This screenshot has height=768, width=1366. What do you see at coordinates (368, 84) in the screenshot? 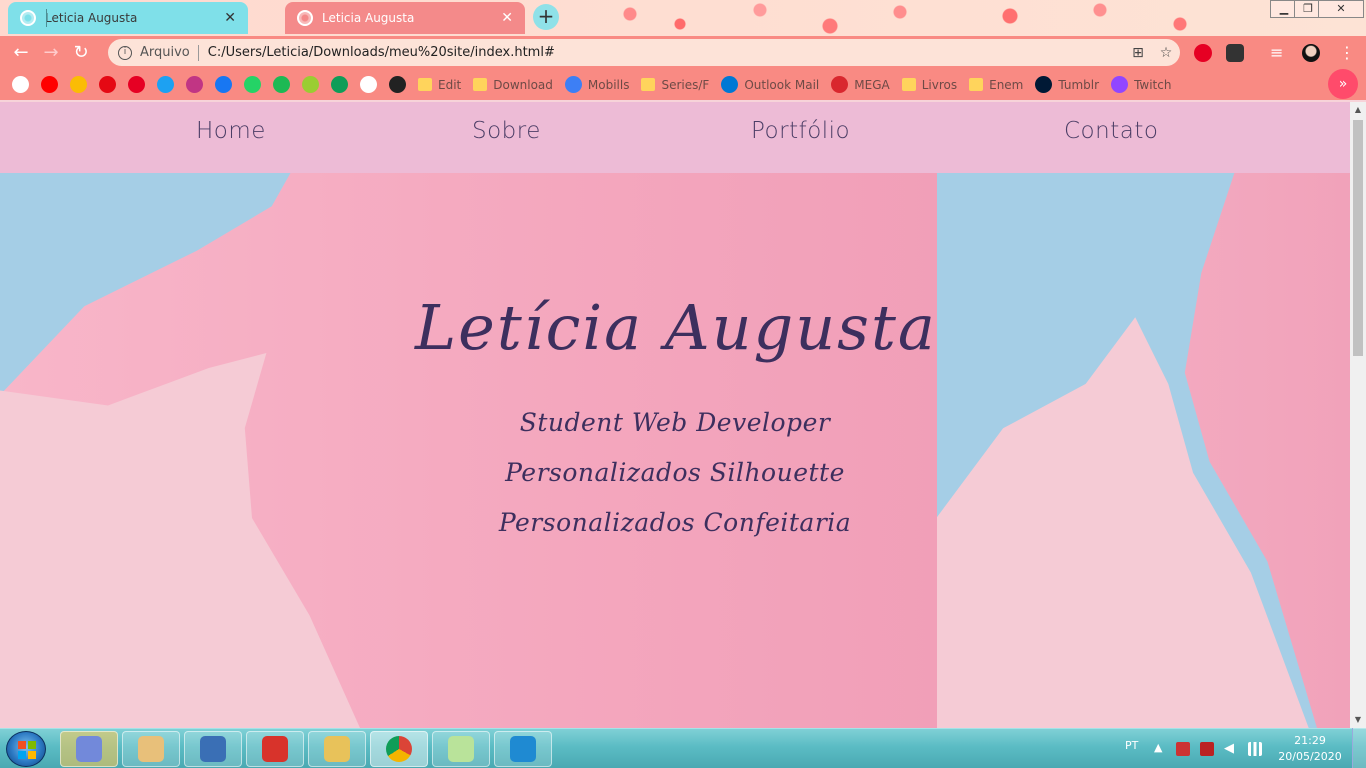
I see `bookmark-gmail` at bounding box center [368, 84].